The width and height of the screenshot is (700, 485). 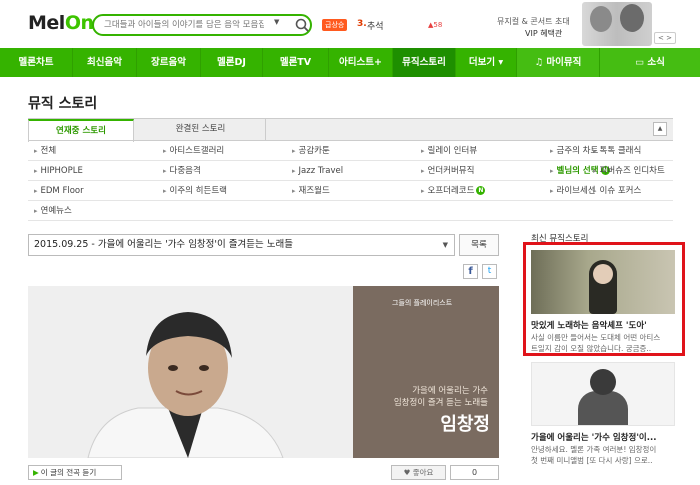 I want to click on nav-item-artist-plus: 아티스트+, so click(x=361, y=62).